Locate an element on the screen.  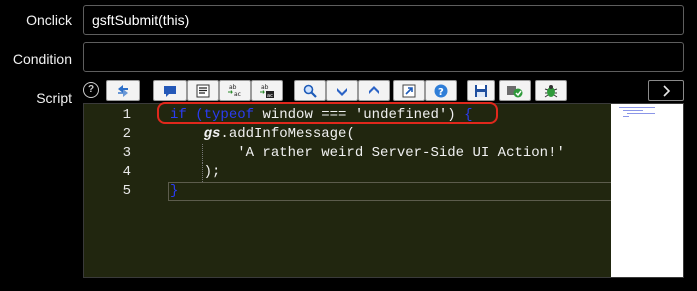
script-label: Script is located at coordinates (54, 98).